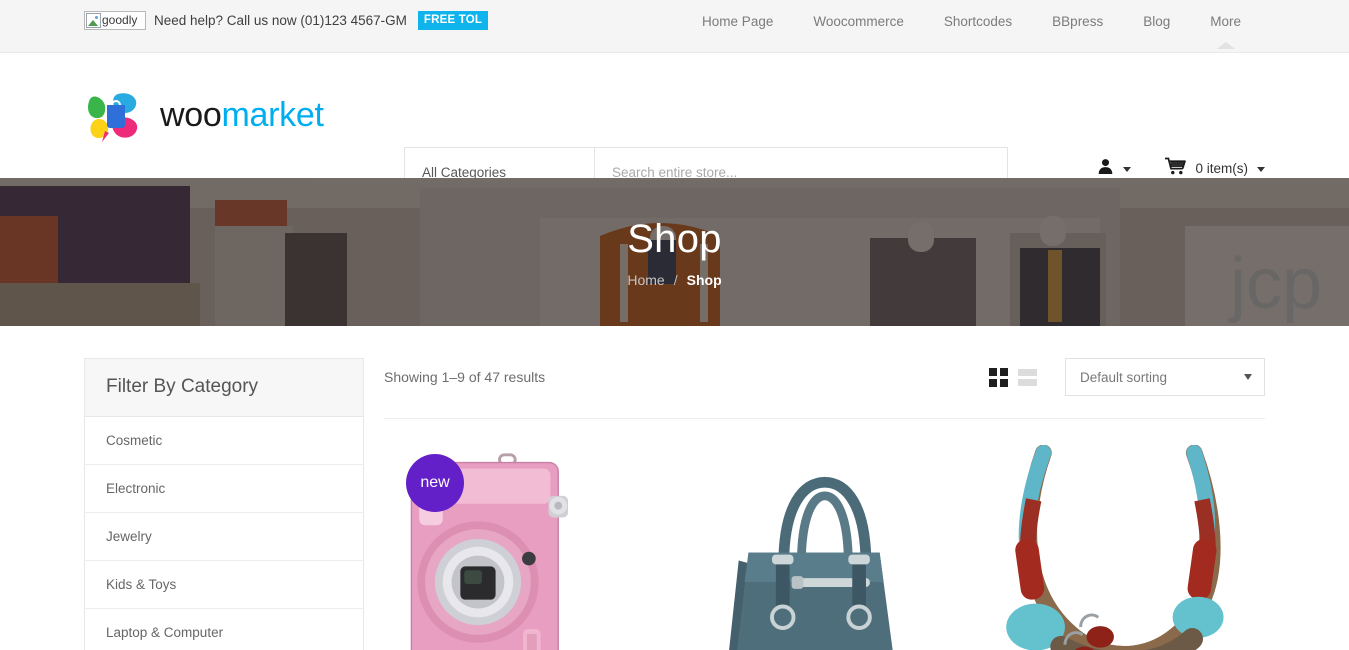 Image resolution: width=1349 pixels, height=650 pixels. I want to click on sort-select-value: Default sorting, so click(1124, 377).